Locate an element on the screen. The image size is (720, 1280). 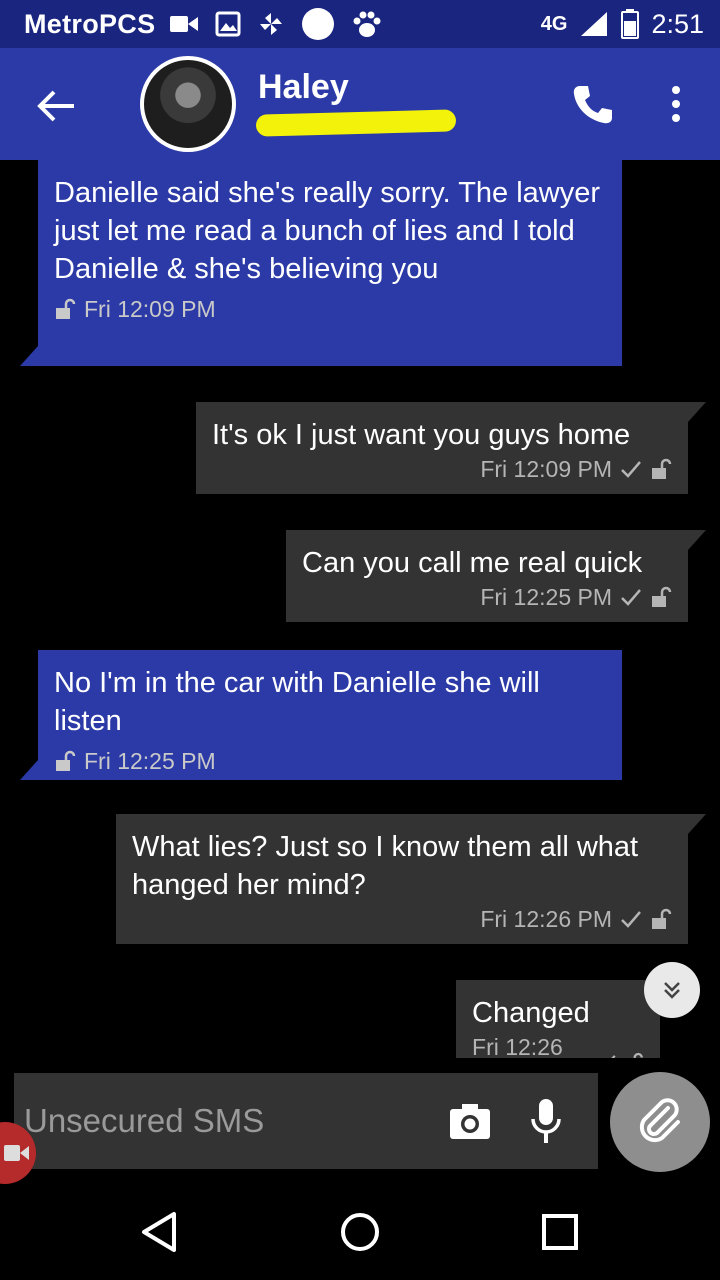
paperclip-icon is located at coordinates (659, 1120).